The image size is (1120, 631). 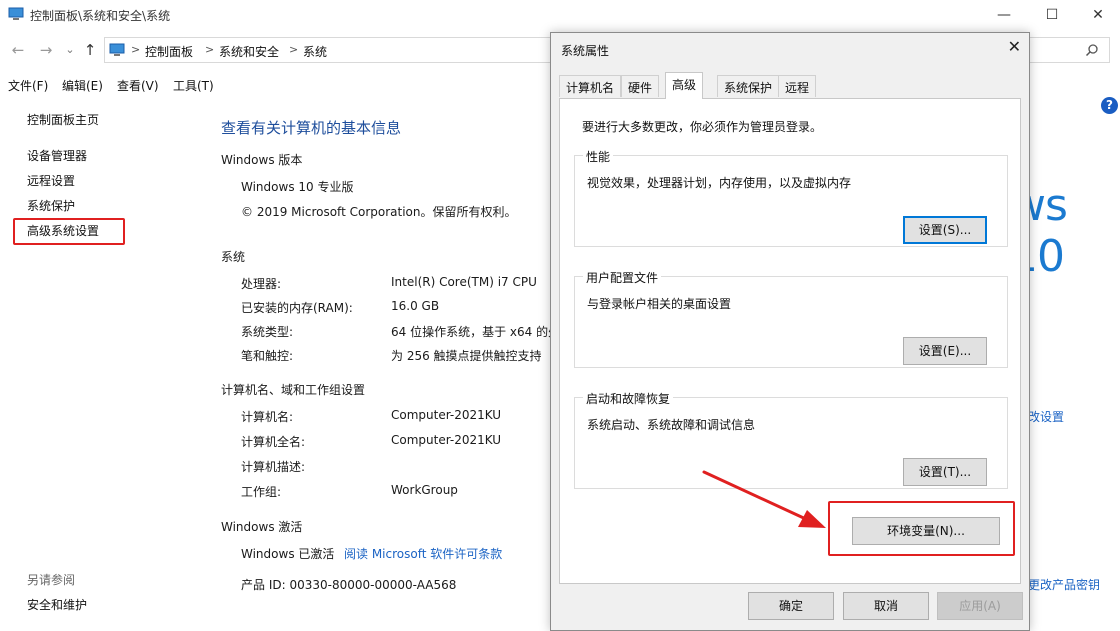 What do you see at coordinates (476, 332) in the screenshot?
I see `system-type-value: 64 位操作系统，基于 x64 的处` at bounding box center [476, 332].